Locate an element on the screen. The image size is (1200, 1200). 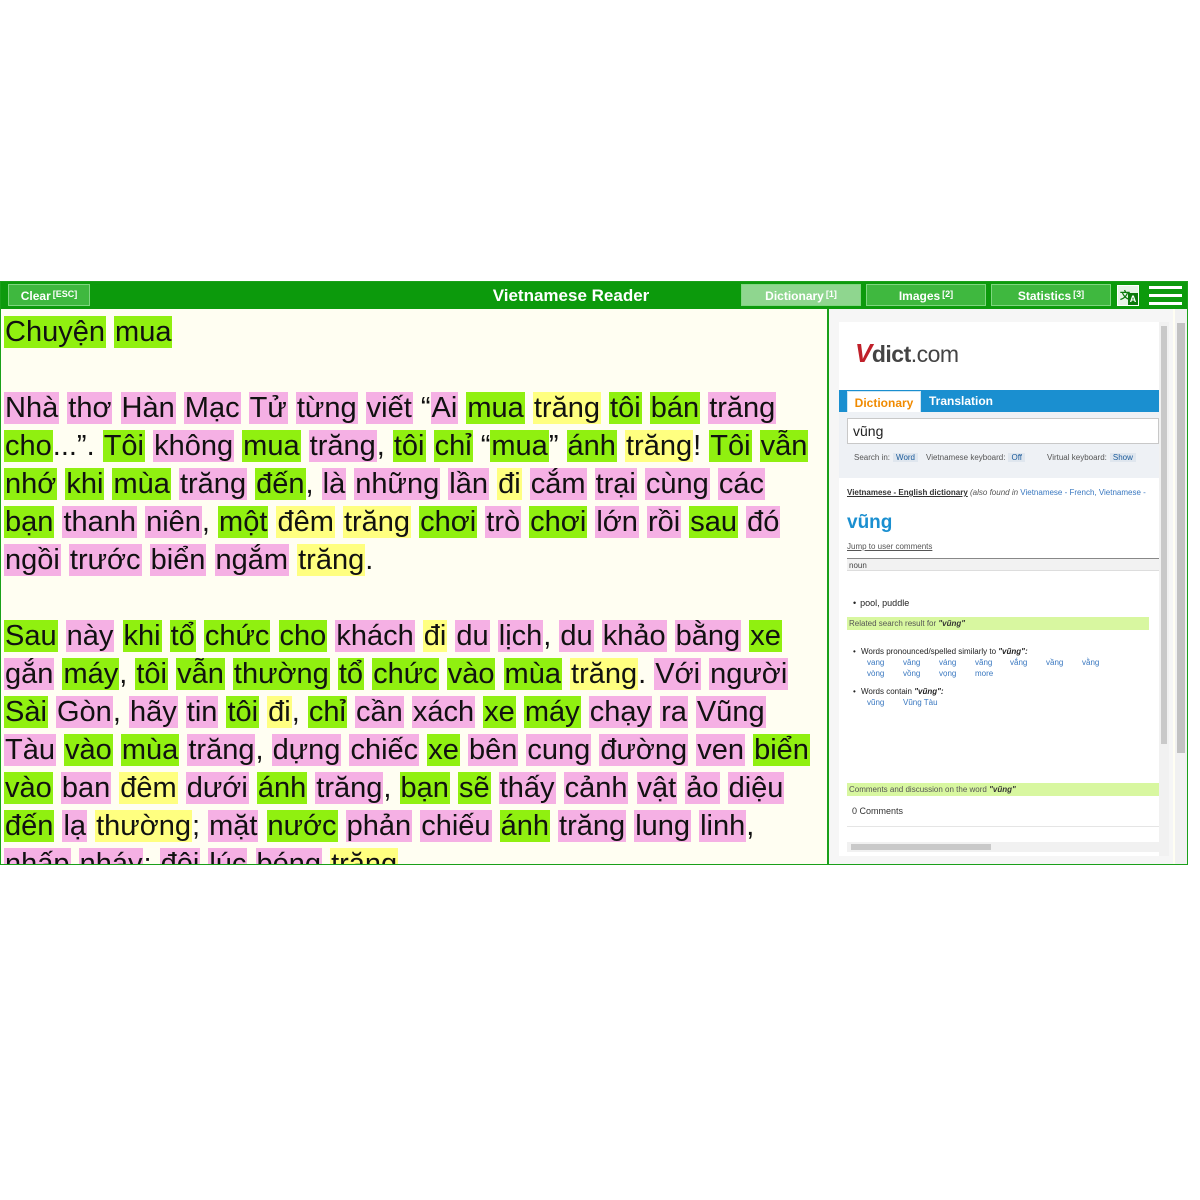
word-token: khách is located at coordinates (375, 636).